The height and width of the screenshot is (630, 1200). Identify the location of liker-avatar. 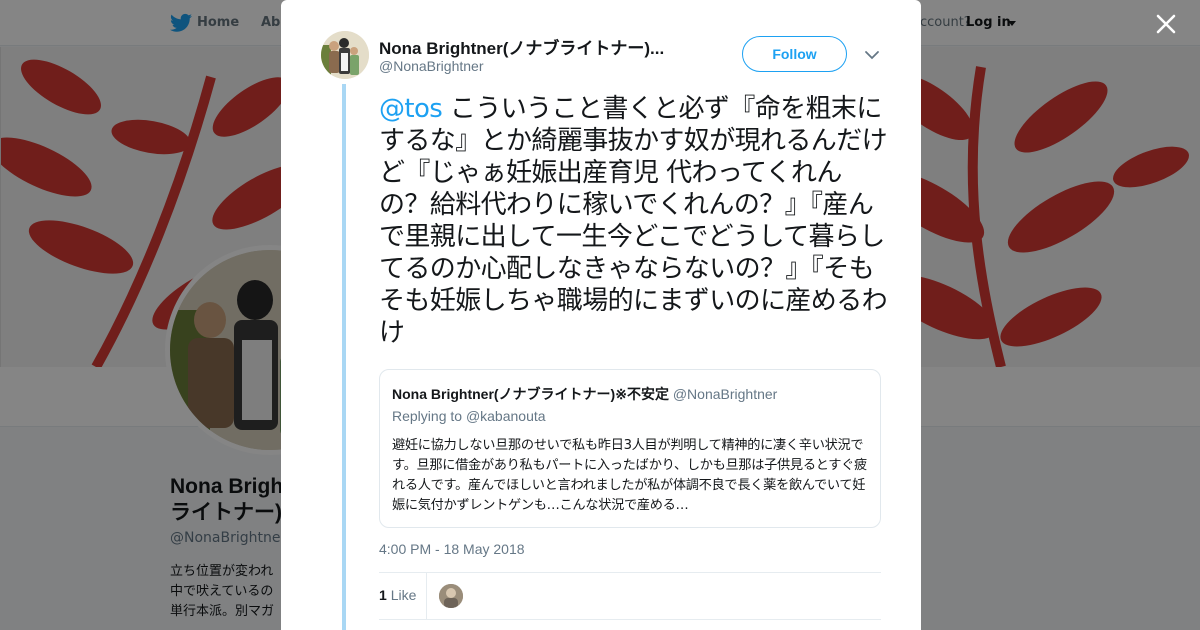
(451, 596).